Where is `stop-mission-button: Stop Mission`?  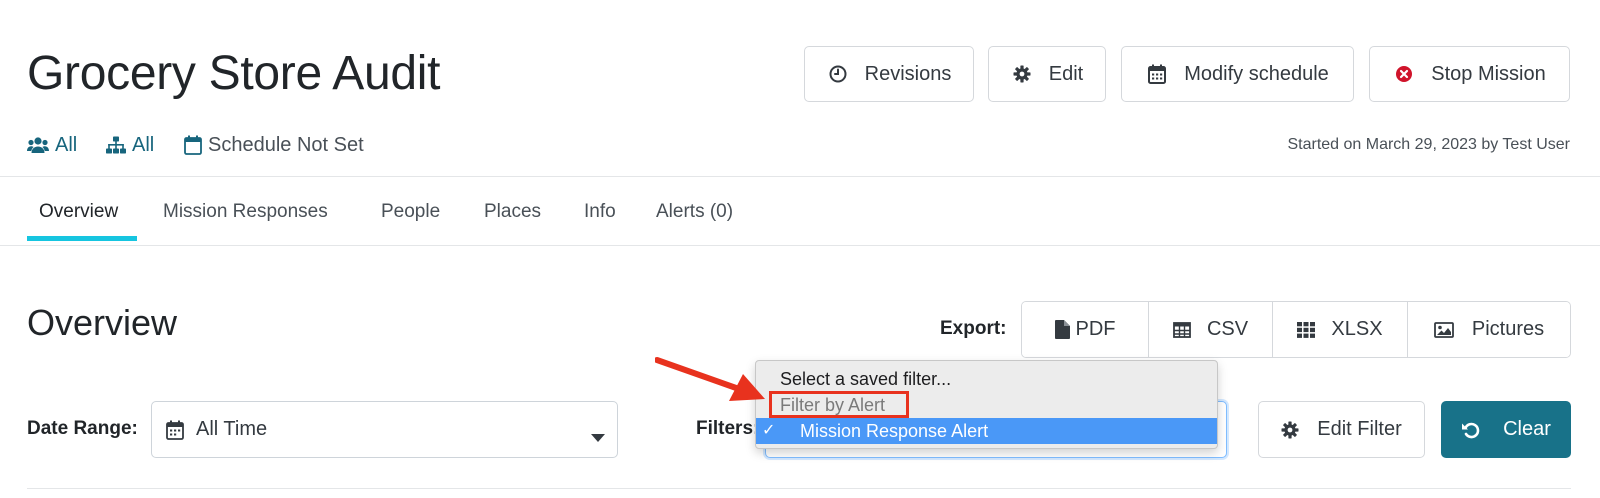
stop-mission-button: Stop Mission is located at coordinates (1469, 74).